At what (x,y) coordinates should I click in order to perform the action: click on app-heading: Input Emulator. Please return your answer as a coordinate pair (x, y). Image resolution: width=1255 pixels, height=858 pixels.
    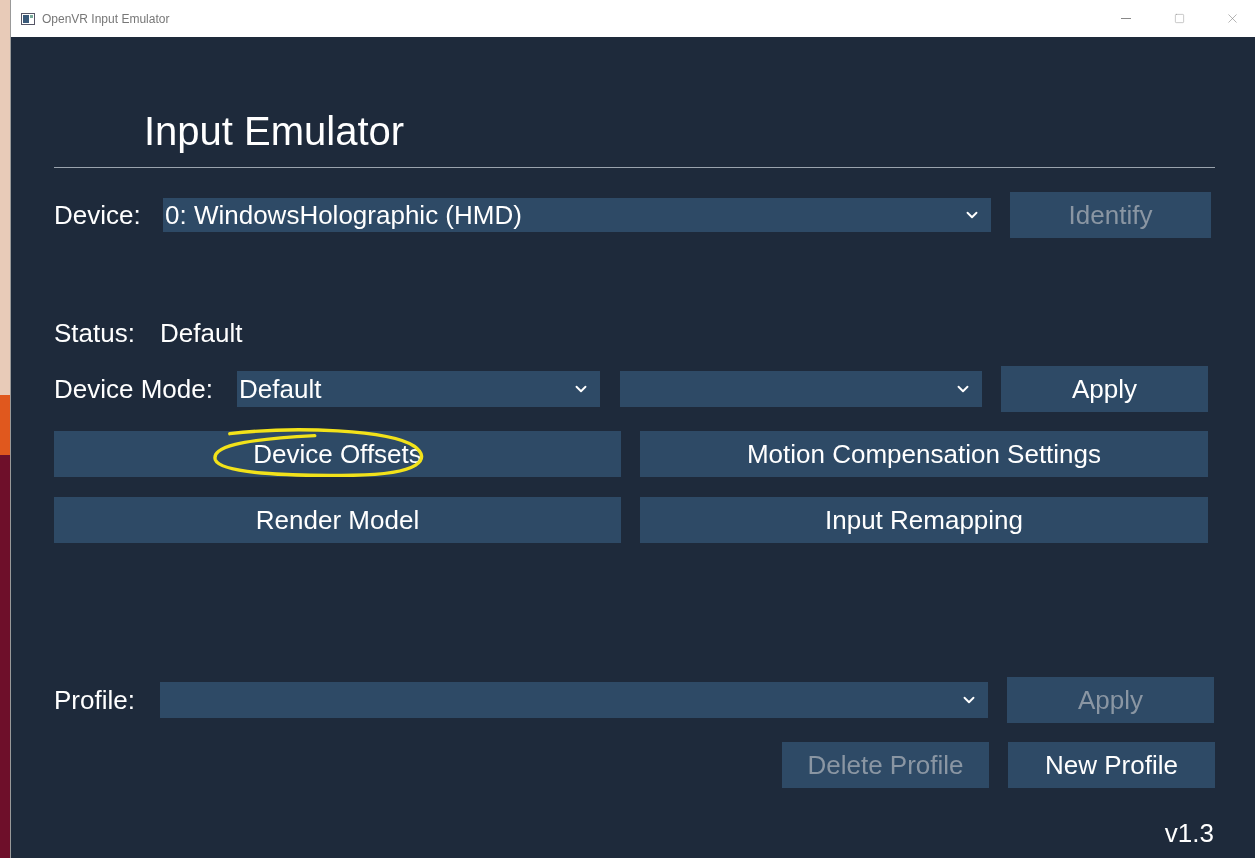
    Looking at the image, I should click on (274, 131).